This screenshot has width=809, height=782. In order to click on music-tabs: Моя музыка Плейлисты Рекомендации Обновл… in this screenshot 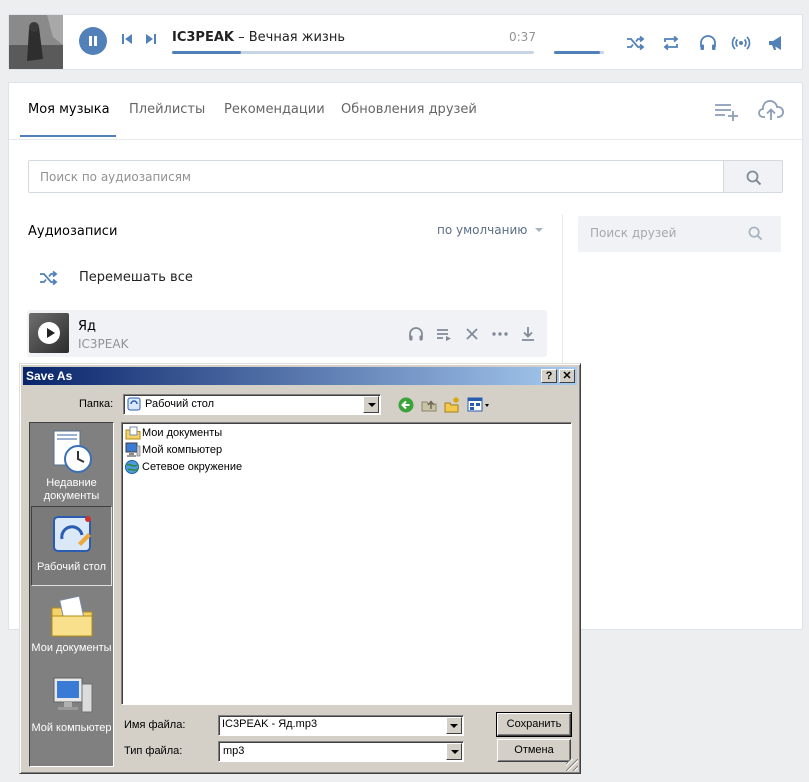, I will do `click(405, 111)`.